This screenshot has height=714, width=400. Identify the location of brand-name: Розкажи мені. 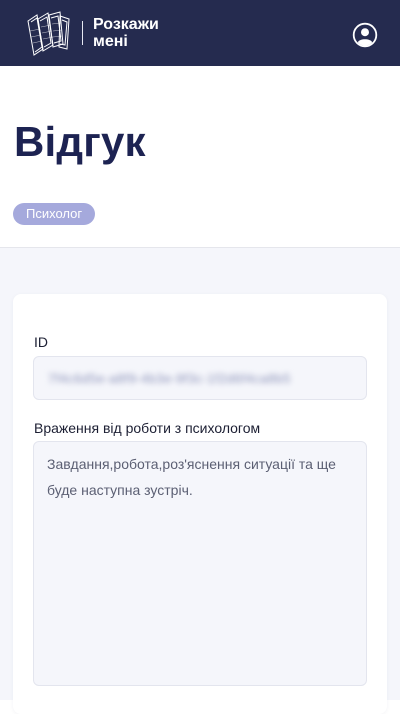
(126, 33).